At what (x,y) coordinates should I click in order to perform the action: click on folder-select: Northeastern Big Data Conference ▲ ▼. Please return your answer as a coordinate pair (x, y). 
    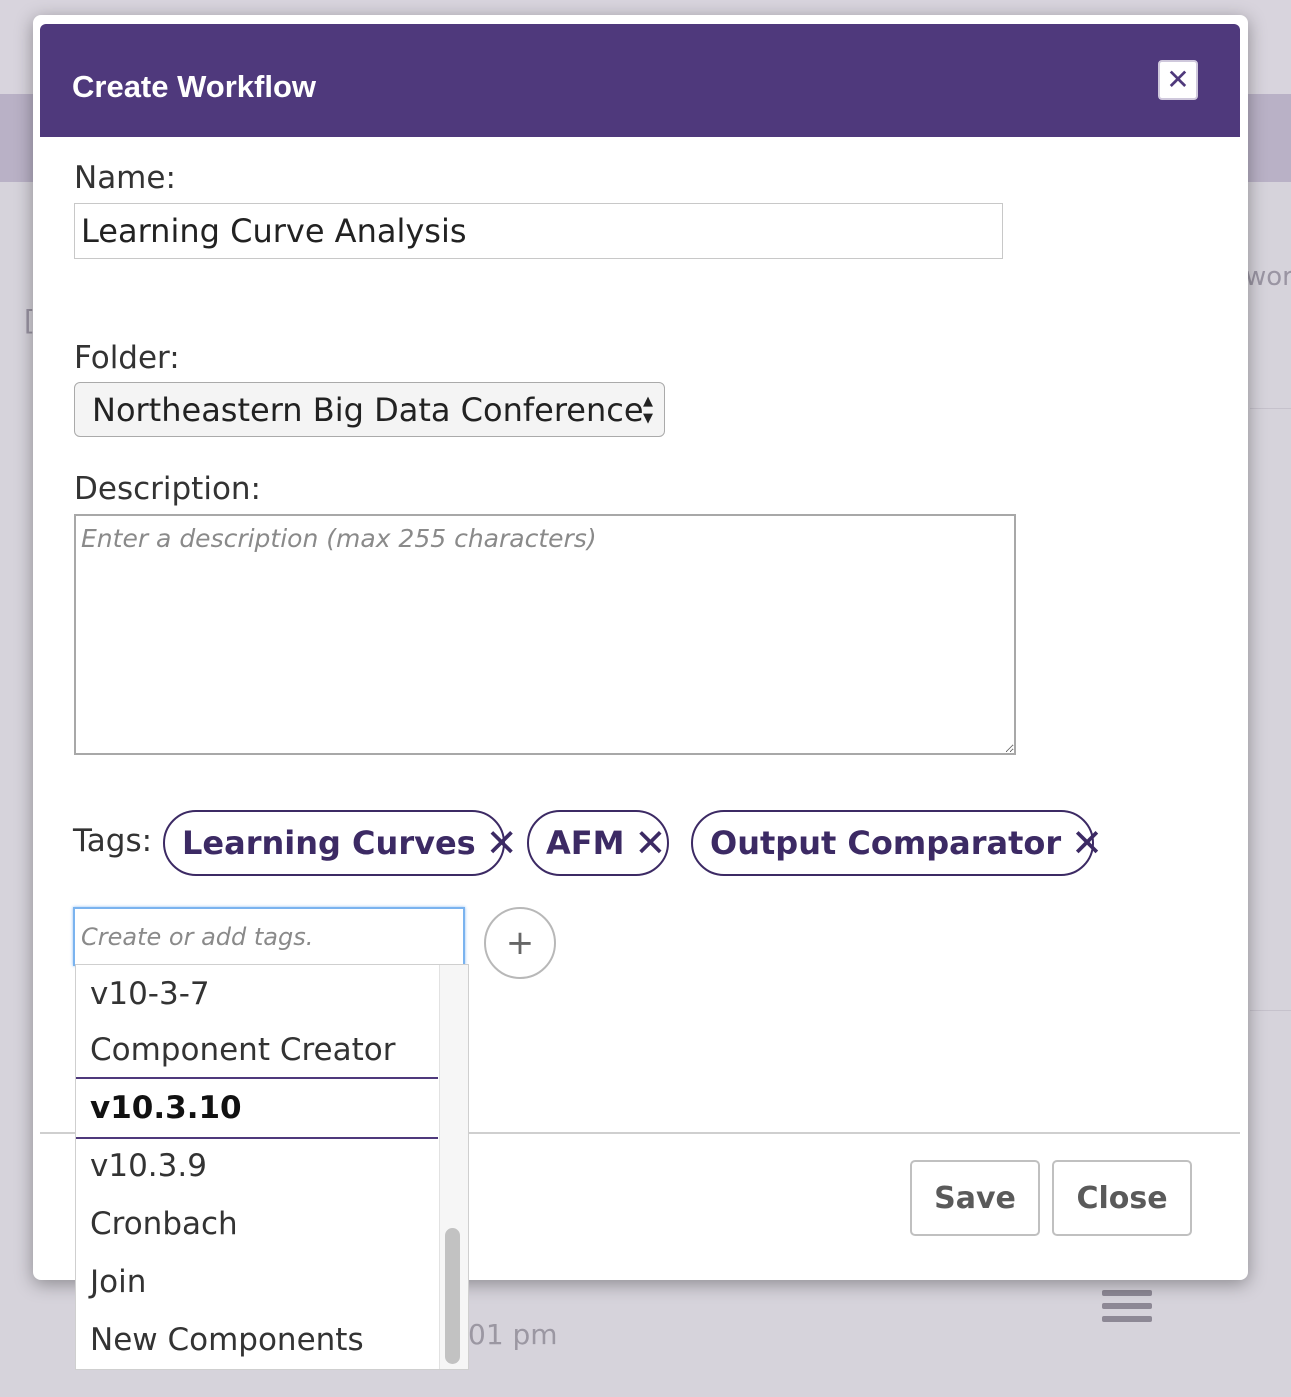
    Looking at the image, I should click on (369, 409).